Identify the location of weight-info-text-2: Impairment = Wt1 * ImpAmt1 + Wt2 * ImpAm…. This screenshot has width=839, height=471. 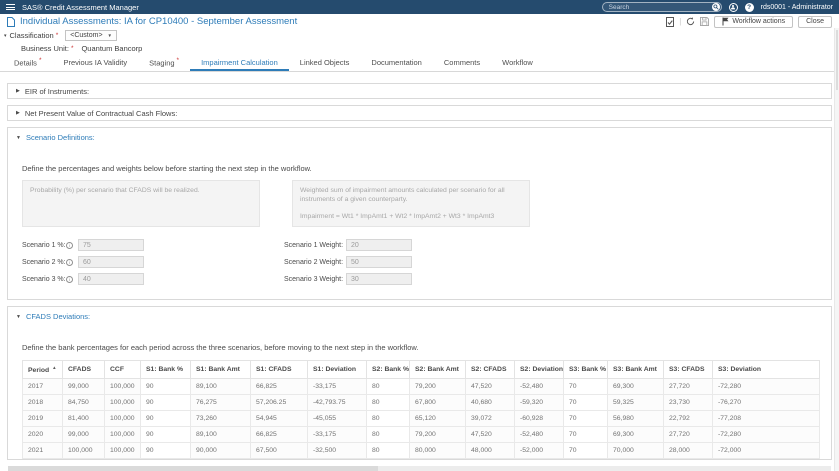
(397, 217).